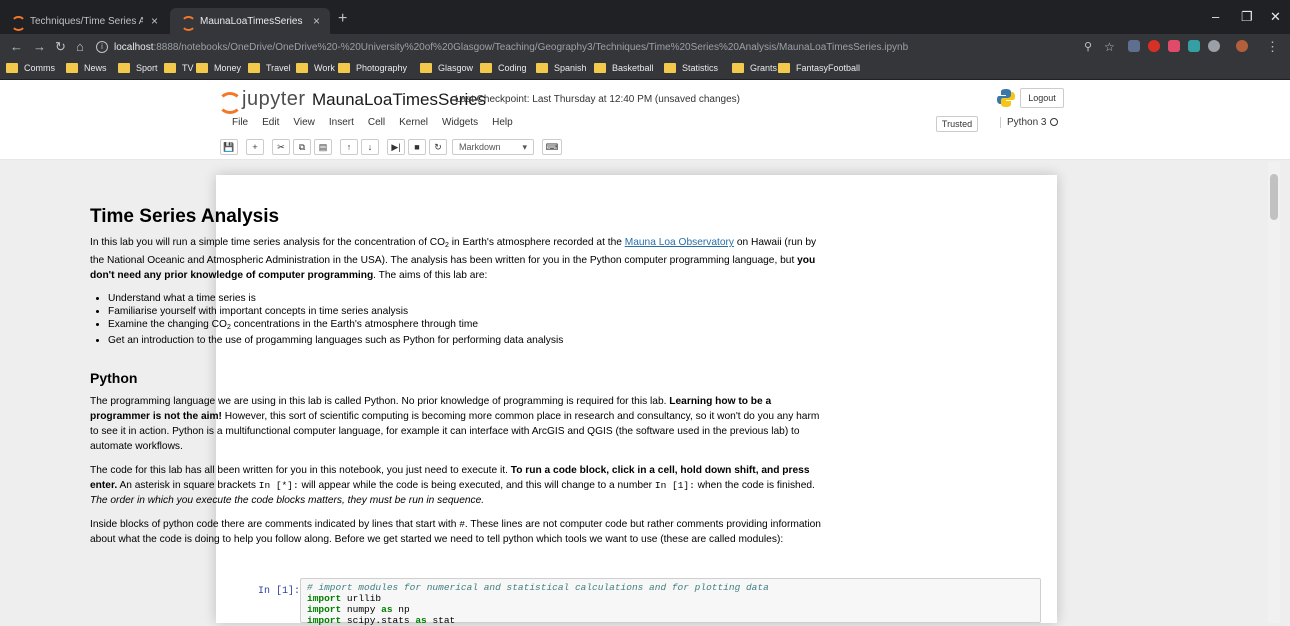  What do you see at coordinates (460, 123) in the screenshot?
I see `menu-widgets: Widgets` at bounding box center [460, 123].